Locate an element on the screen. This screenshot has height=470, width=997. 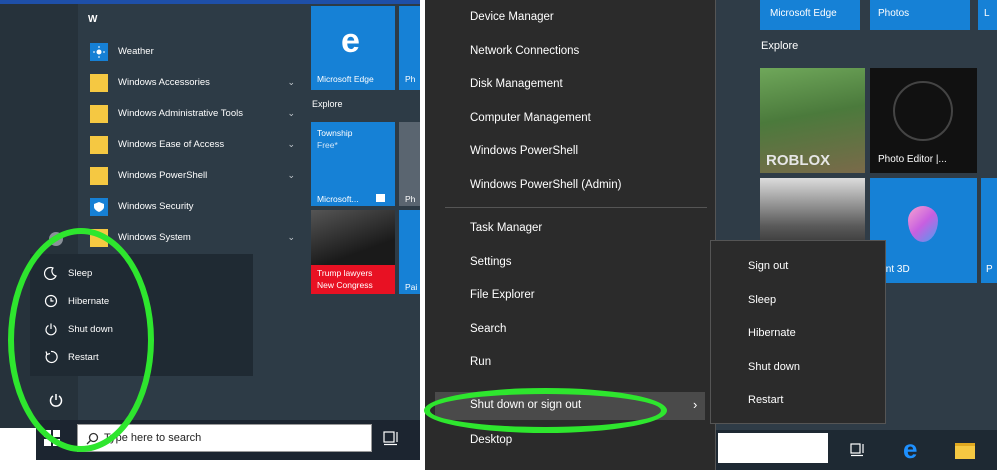
tile-partial: L is located at coordinates (987, 15).